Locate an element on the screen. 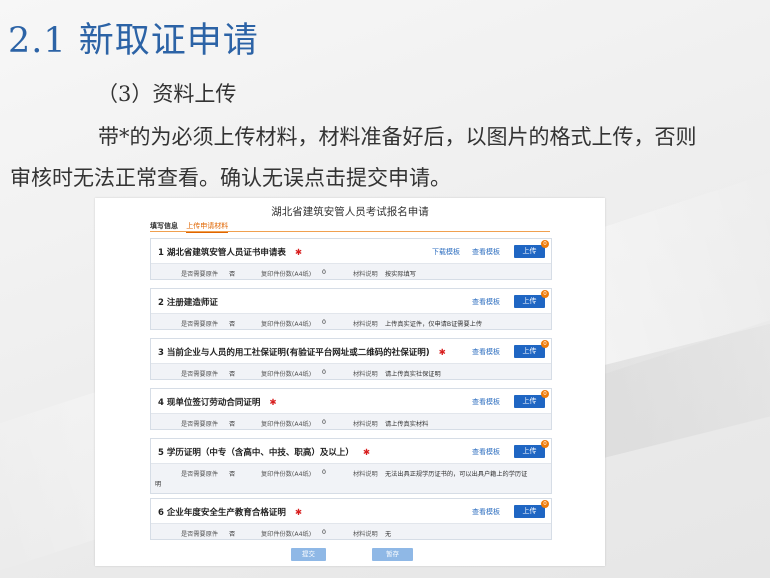 The height and width of the screenshot is (578, 770). item-title: 现单位签订劳动合同证明 is located at coordinates (213, 403).